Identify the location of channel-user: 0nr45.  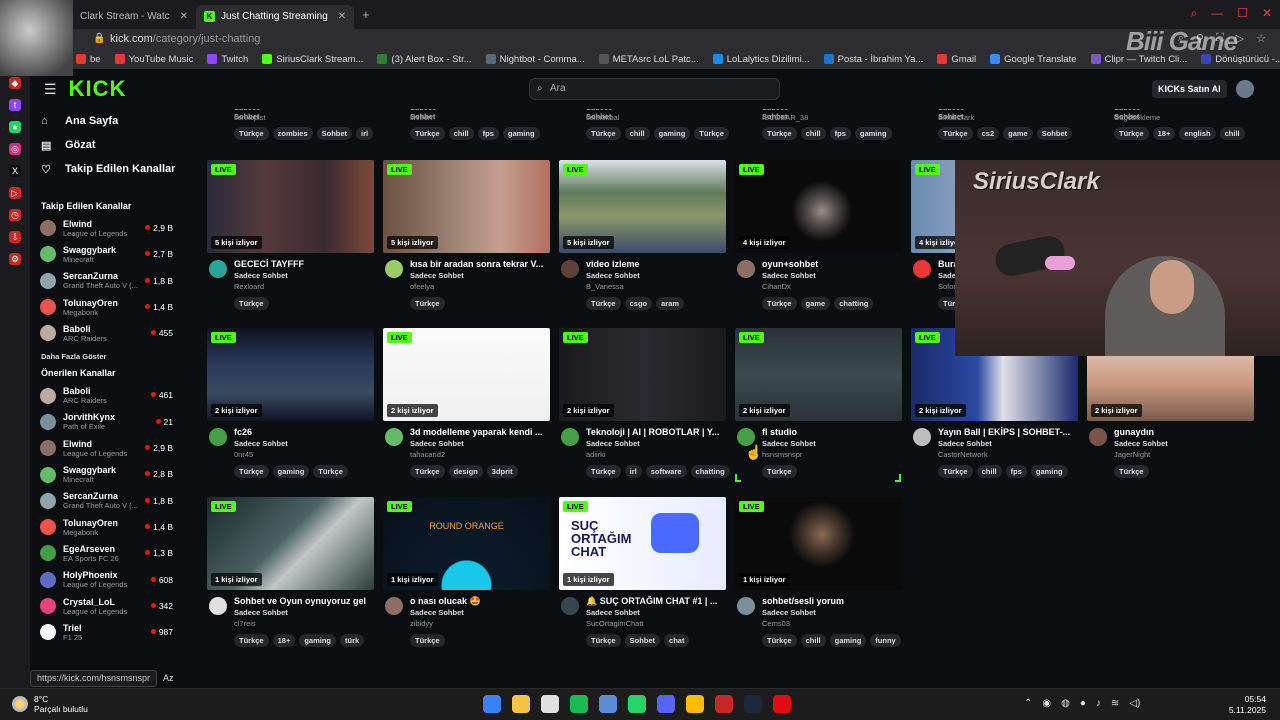
(243, 454).